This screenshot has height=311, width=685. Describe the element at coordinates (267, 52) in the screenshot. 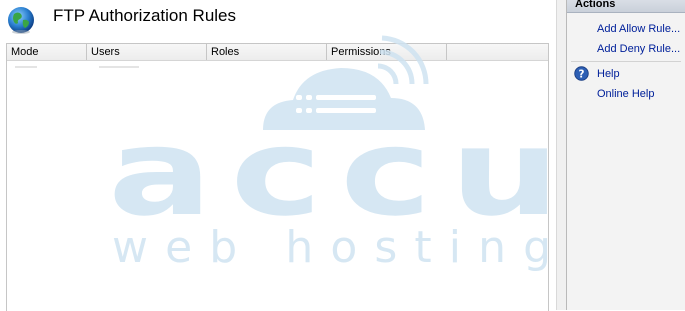

I see `column-header-roles: Roles` at that location.